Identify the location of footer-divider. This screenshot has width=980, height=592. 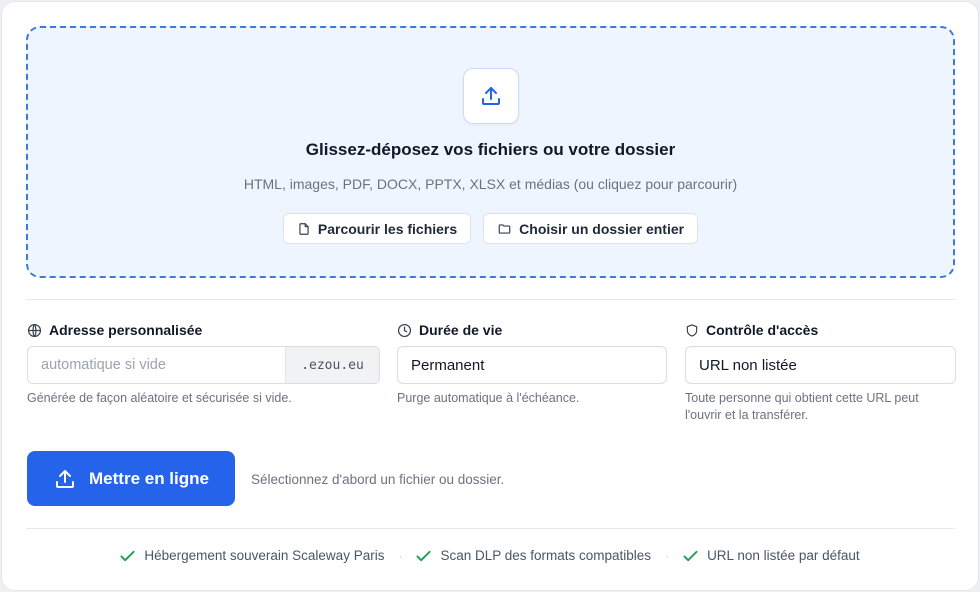
(490, 528).